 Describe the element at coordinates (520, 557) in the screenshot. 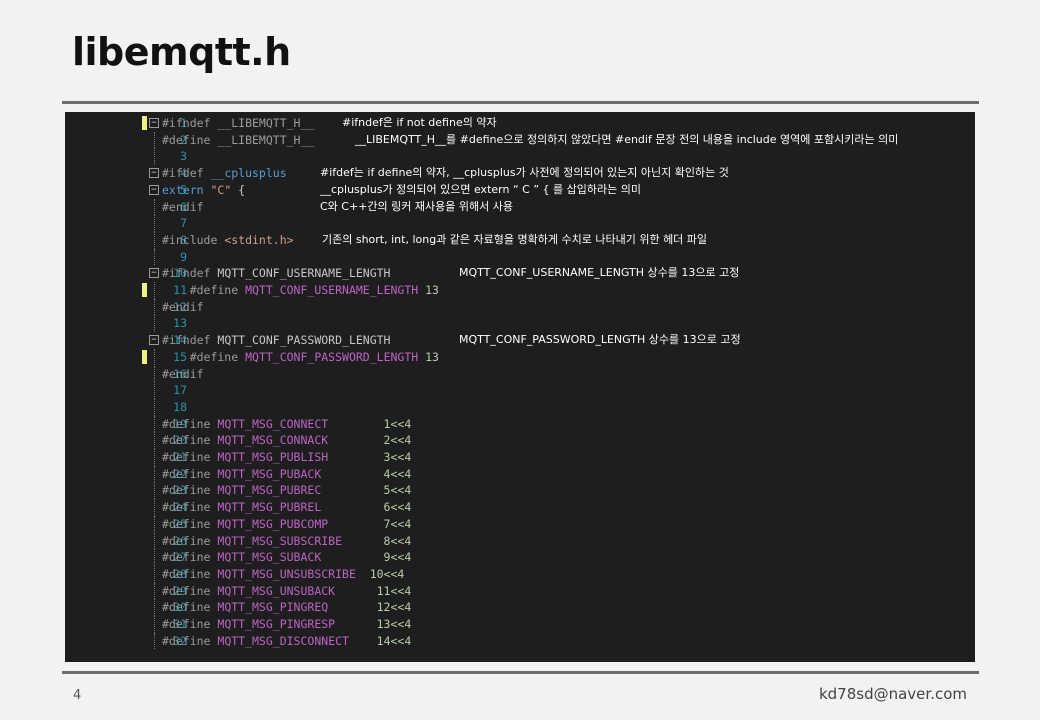

I see `code-line: 27 #define MQTT_MSG_SUBACK 9<<4` at that location.